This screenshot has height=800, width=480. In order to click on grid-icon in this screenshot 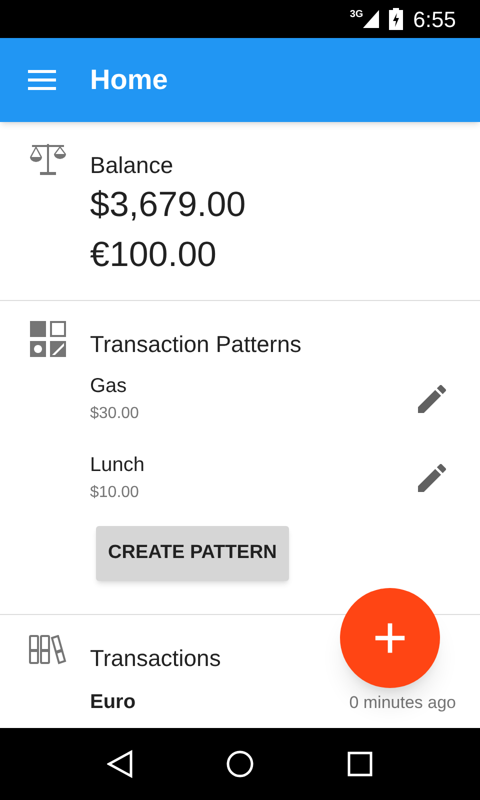, I will do `click(48, 339)`.